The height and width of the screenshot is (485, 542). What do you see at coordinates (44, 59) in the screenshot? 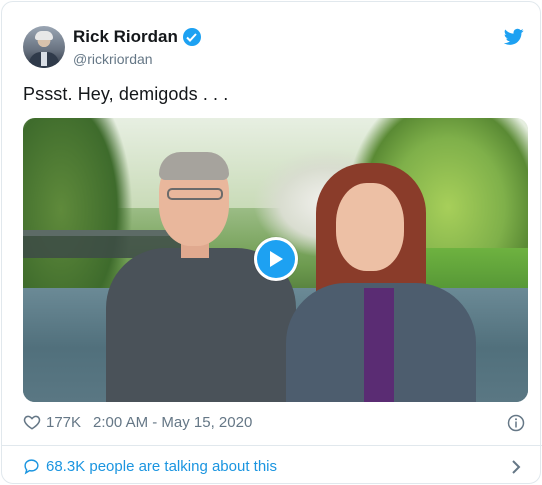
I see `avatar-shirt` at bounding box center [44, 59].